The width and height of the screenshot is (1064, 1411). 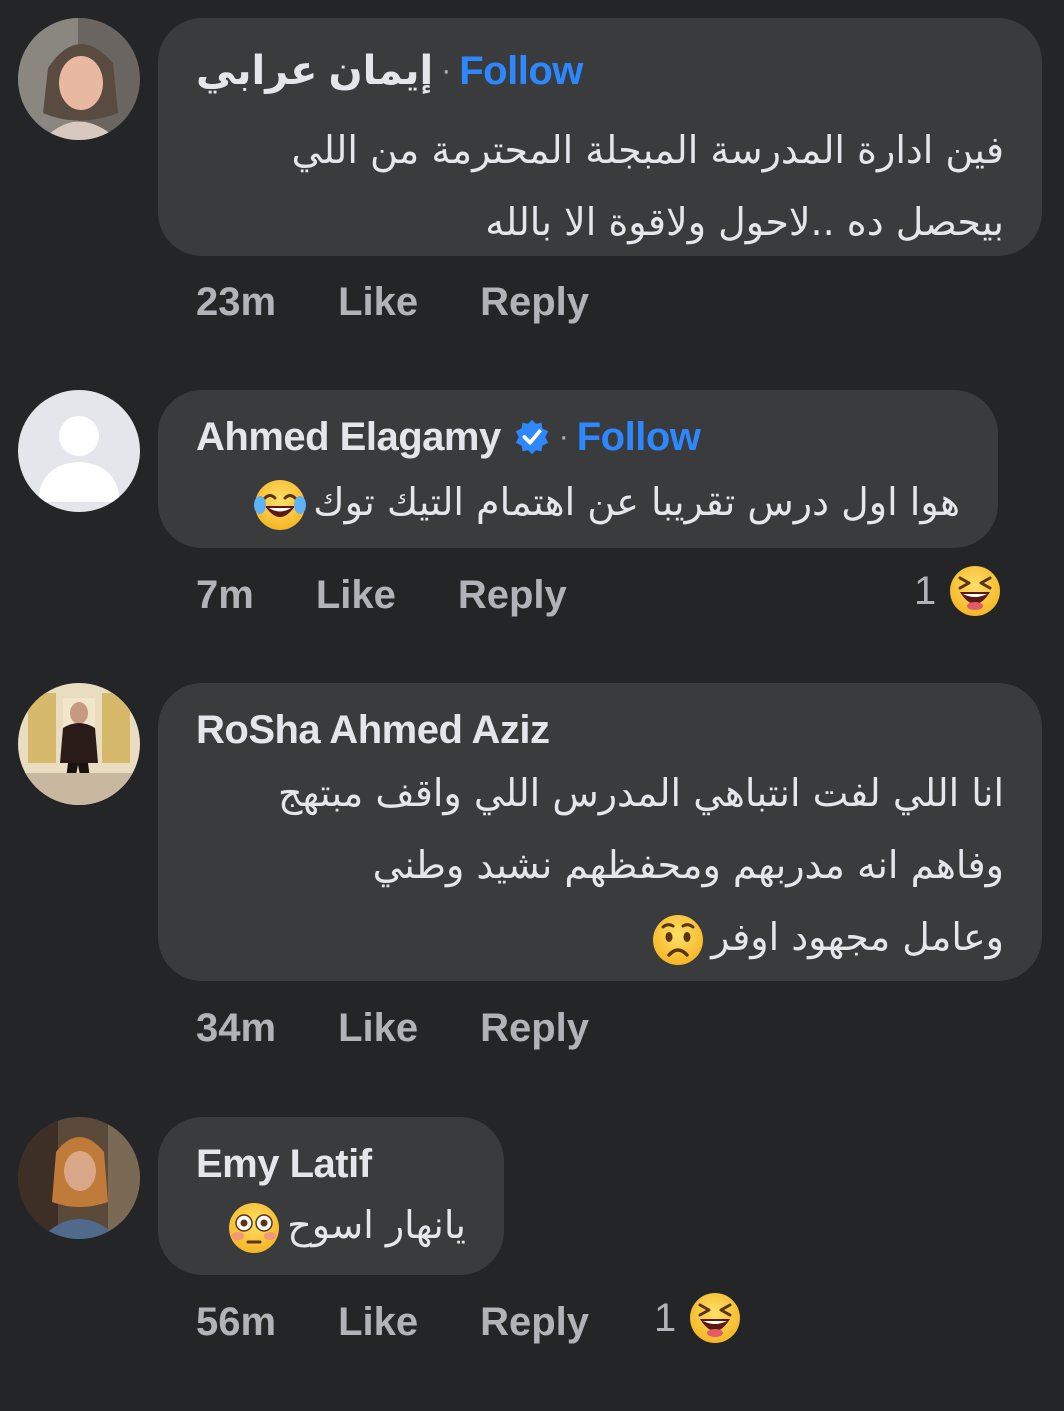 I want to click on author-name: إيمان عرابي, so click(x=315, y=71).